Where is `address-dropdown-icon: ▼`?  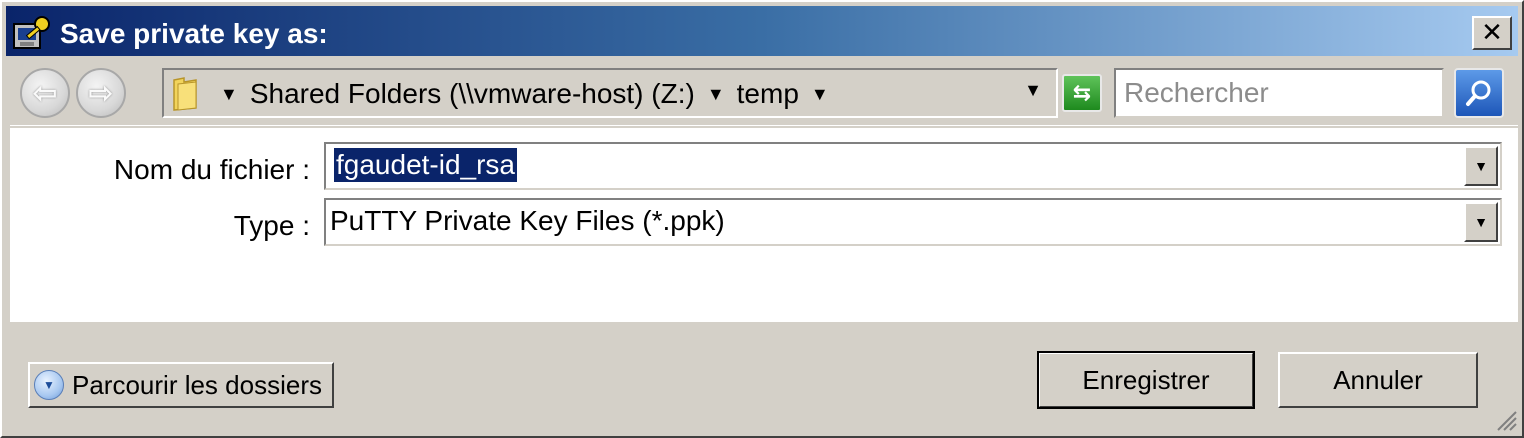
address-dropdown-icon: ▼ is located at coordinates (1033, 90).